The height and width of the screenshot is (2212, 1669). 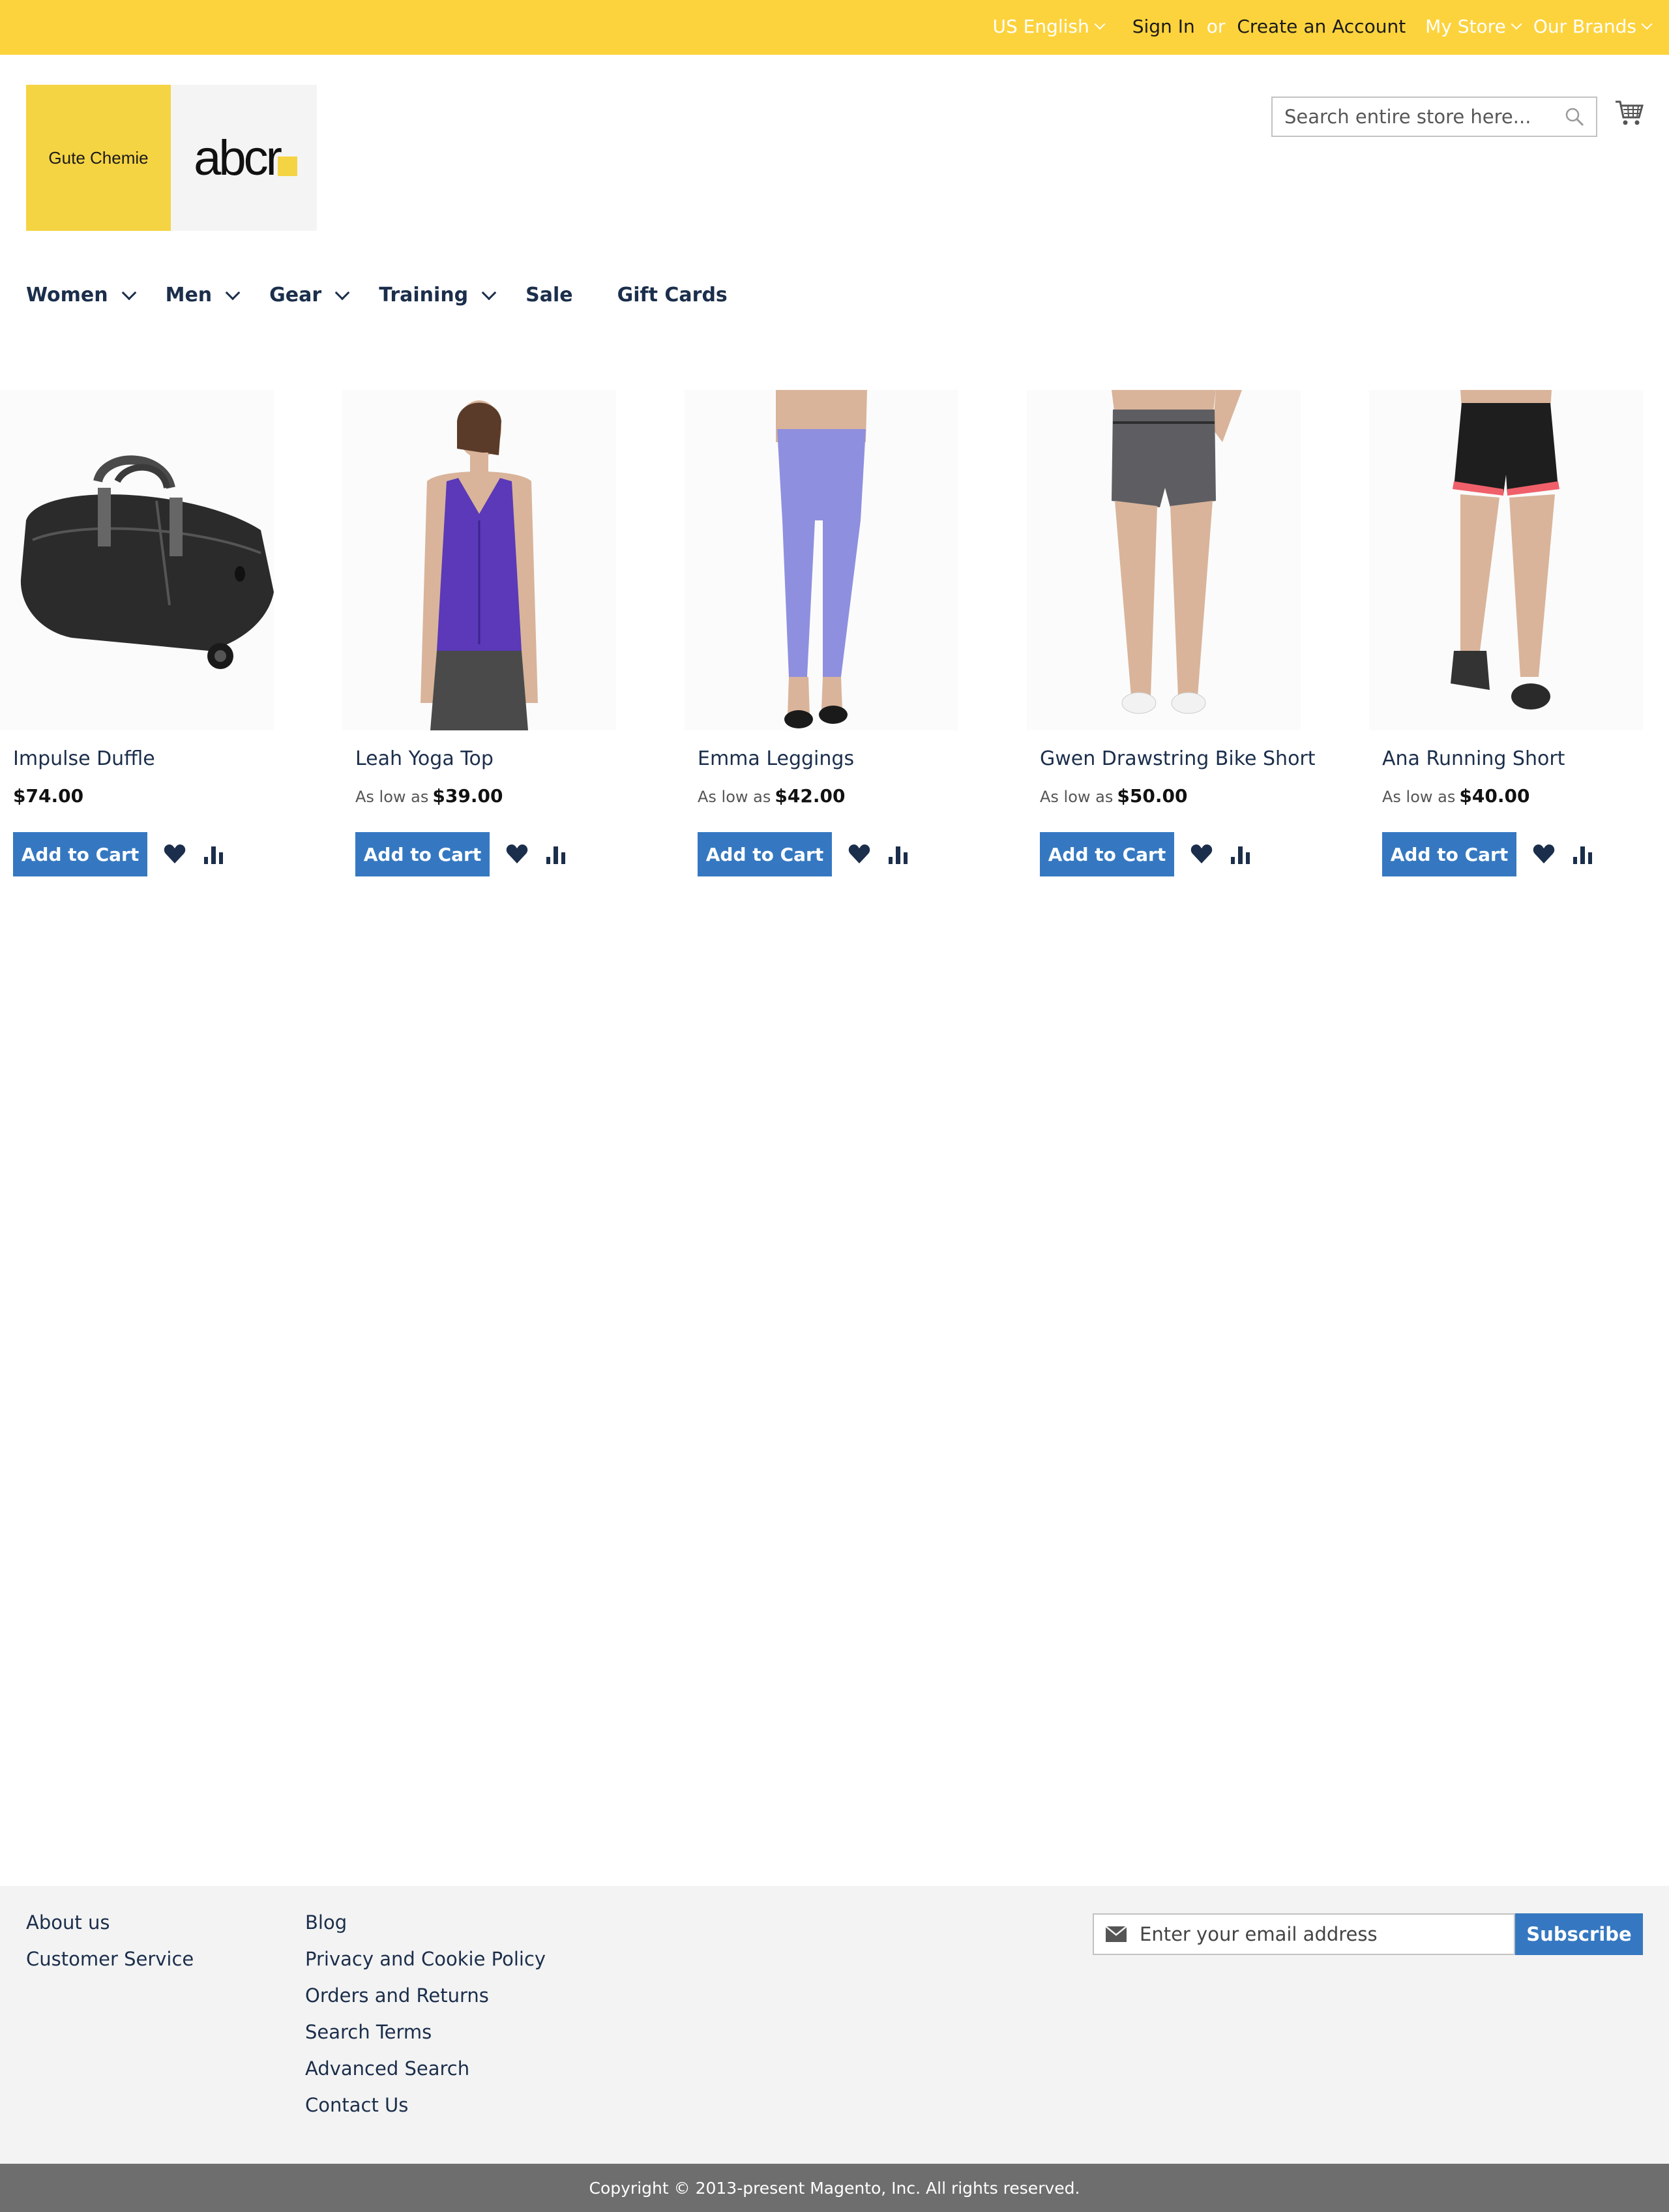 I want to click on cart-icon, so click(x=1629, y=113).